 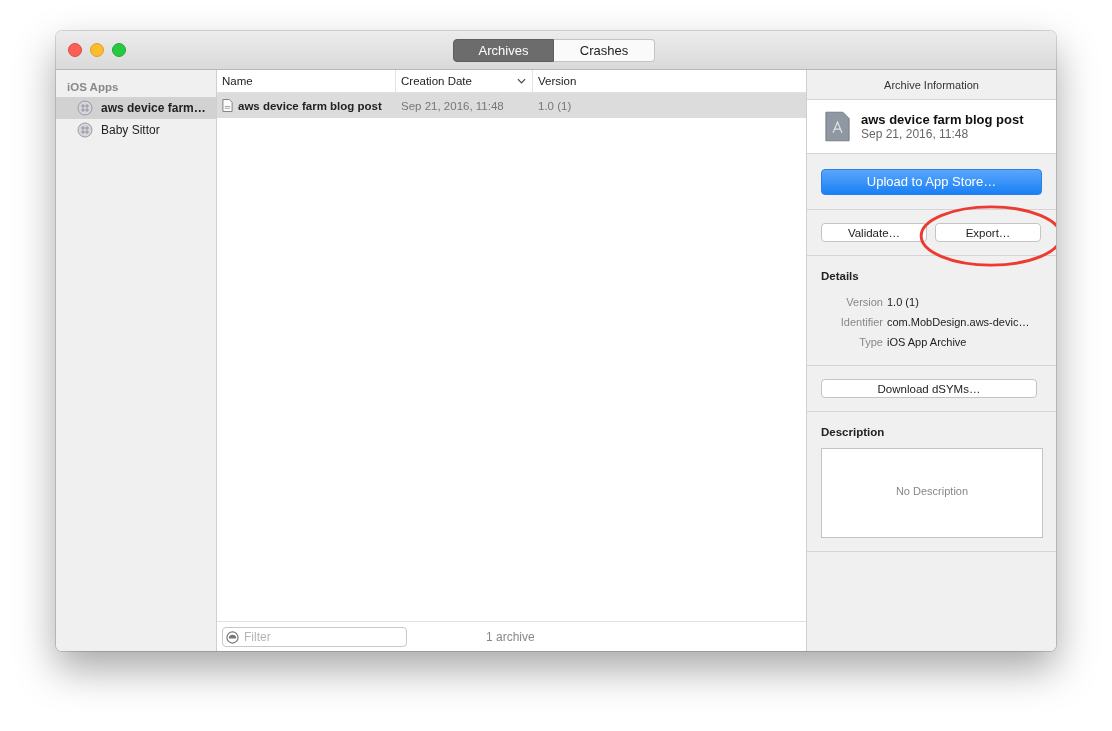 I want to click on filter-icon, so click(x=232, y=637).